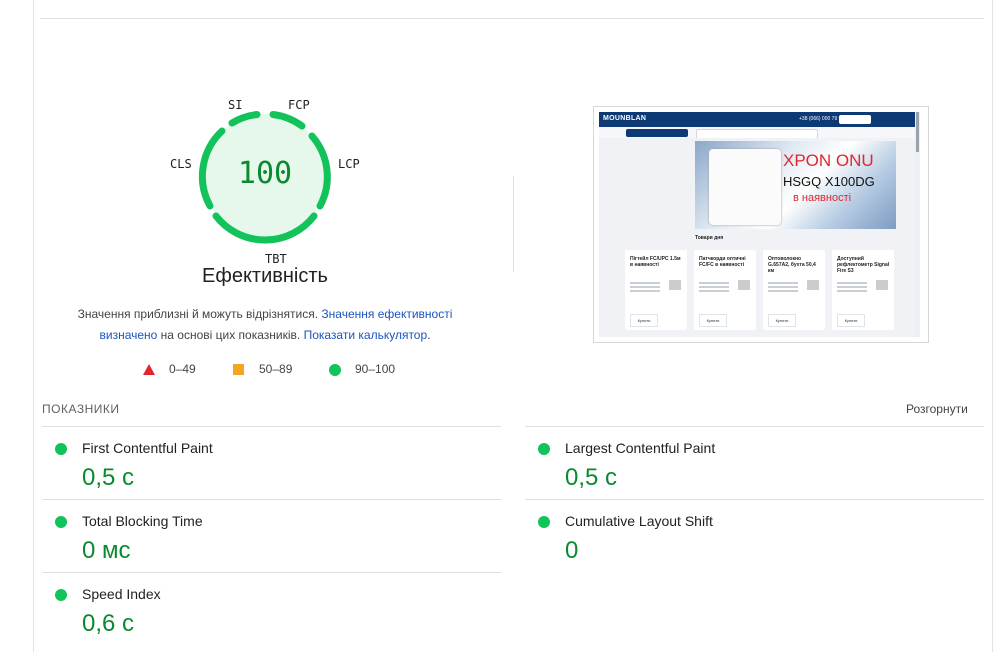 The height and width of the screenshot is (656, 1000). What do you see at coordinates (512, 18) in the screenshot?
I see `top-divider` at bounding box center [512, 18].